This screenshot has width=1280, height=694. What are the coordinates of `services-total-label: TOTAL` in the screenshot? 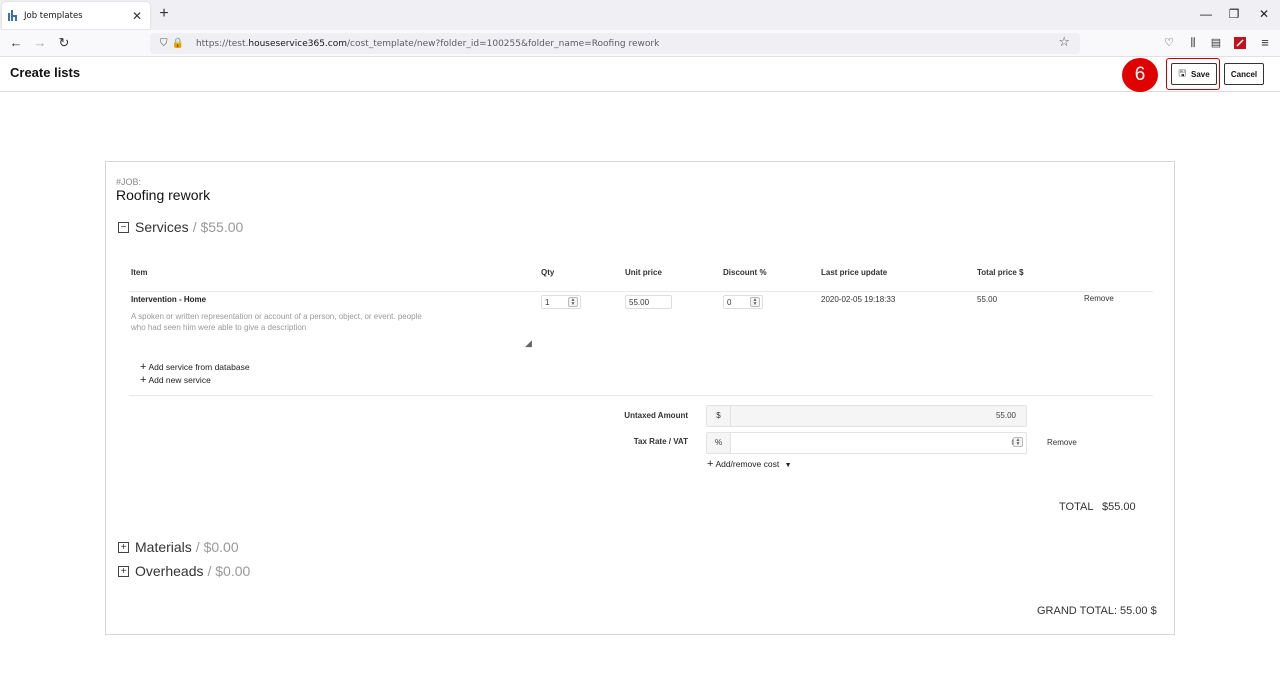 It's located at (1076, 507).